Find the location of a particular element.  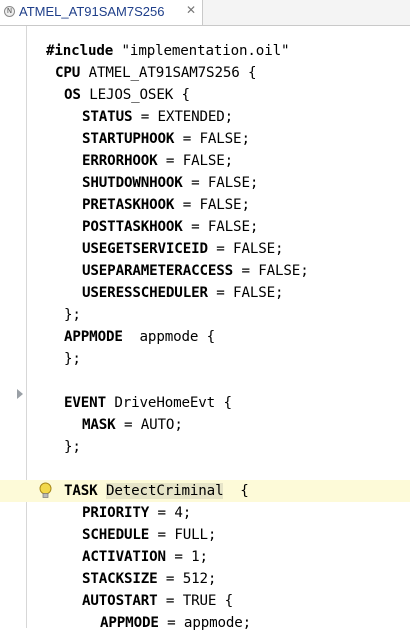

code-line: USEGETSERVICEID = FALSE; is located at coordinates (183, 249).